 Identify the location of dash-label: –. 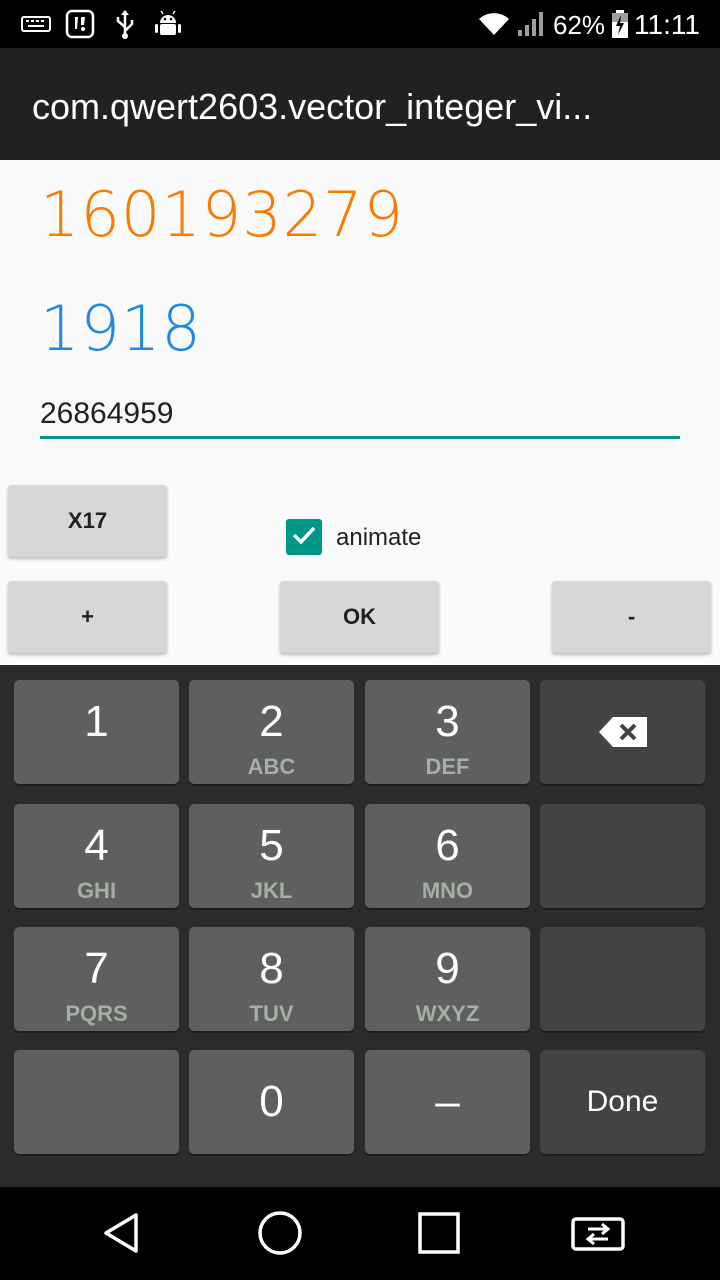
(447, 1101).